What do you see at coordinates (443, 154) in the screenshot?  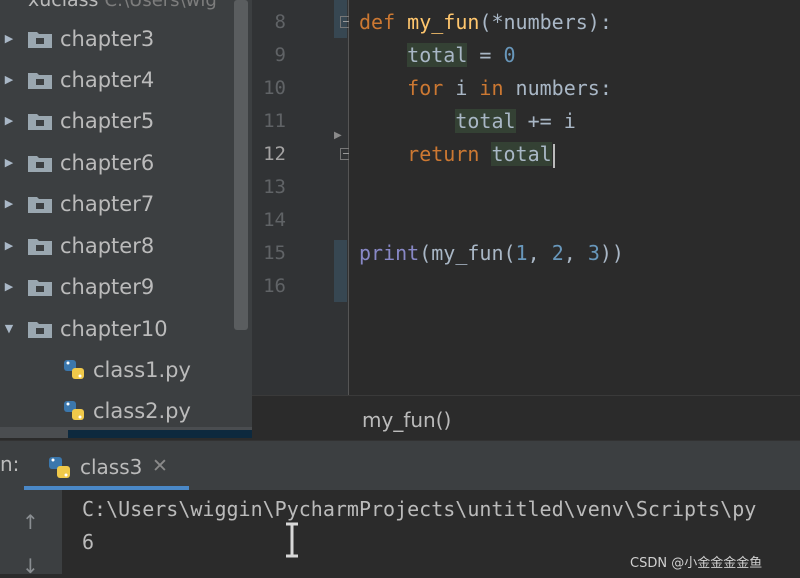 I see `keyword-return: return` at bounding box center [443, 154].